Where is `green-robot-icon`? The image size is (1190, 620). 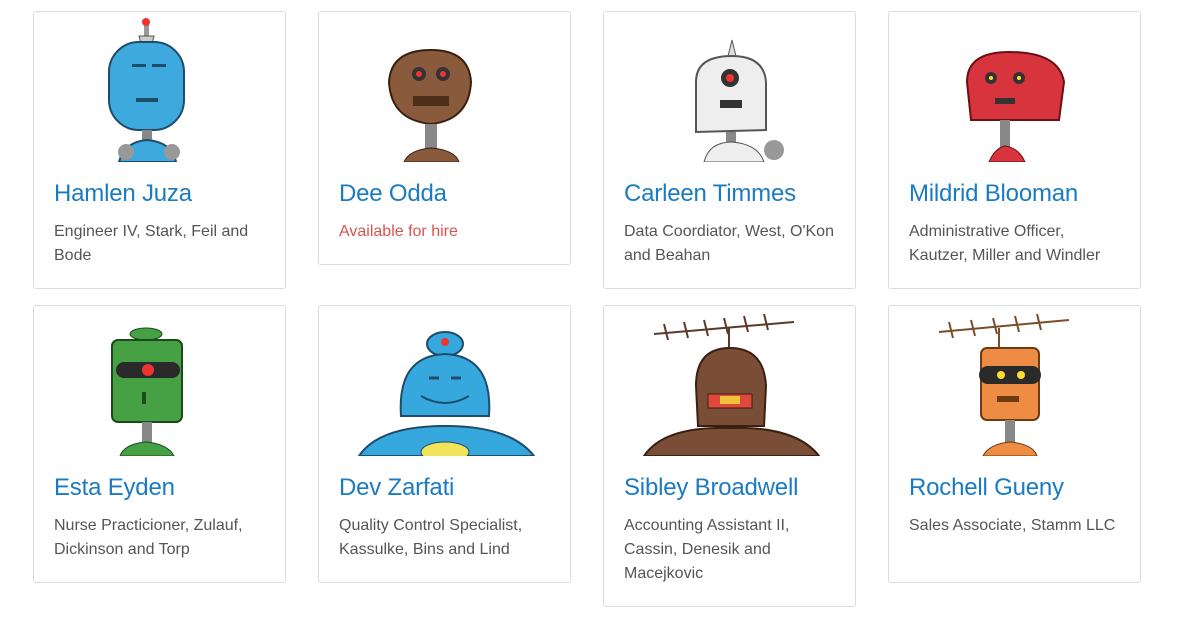
green-robot-icon is located at coordinates (161, 381).